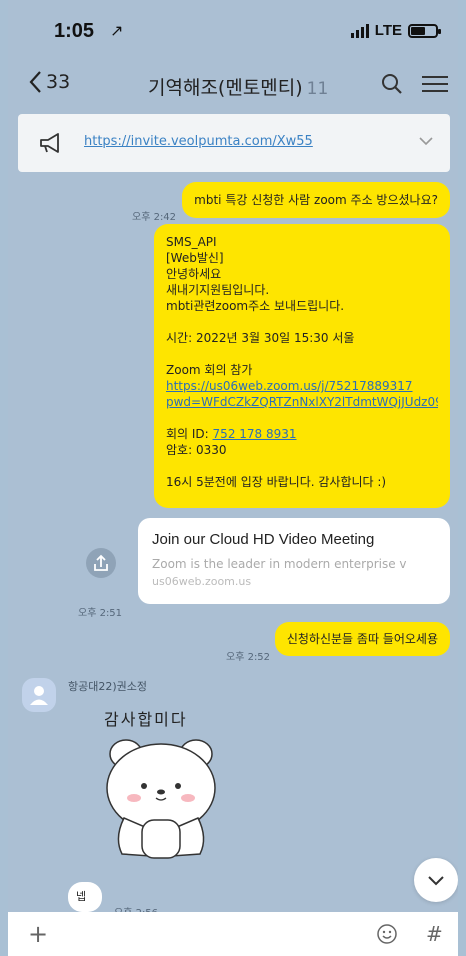 The height and width of the screenshot is (956, 466). I want to click on sender-name: 항공대22)권소정, so click(108, 686).